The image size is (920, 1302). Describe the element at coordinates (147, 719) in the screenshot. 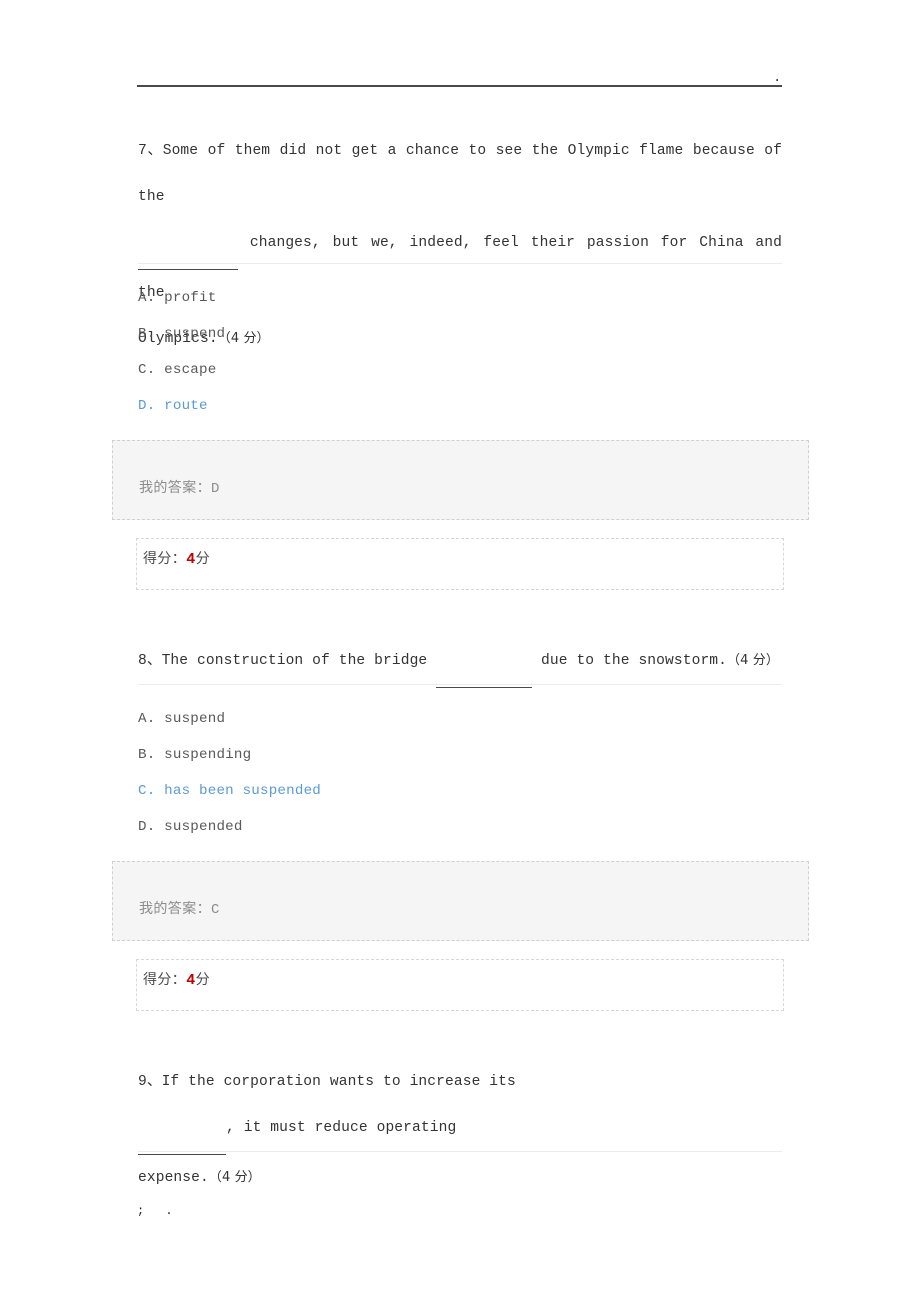

I see `option-8-a-letter: A.` at that location.